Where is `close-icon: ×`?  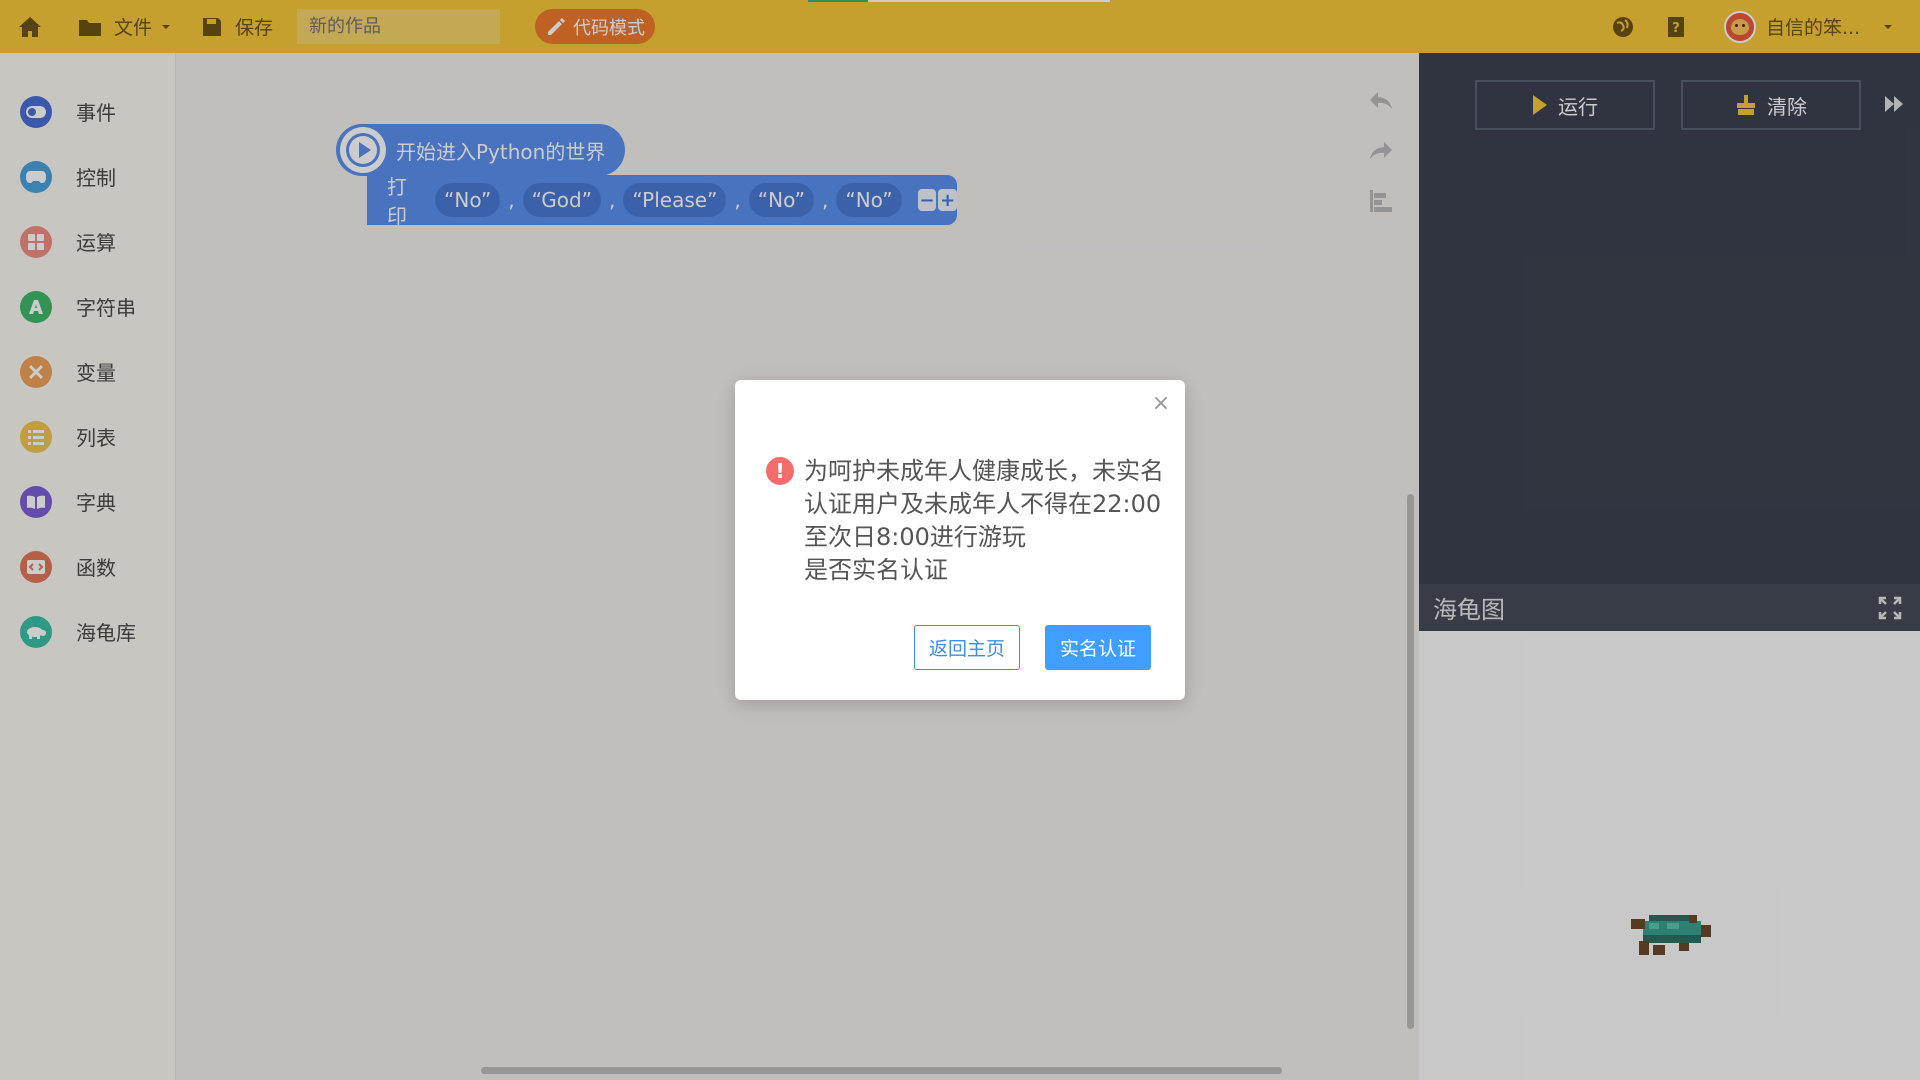 close-icon: × is located at coordinates (1161, 404).